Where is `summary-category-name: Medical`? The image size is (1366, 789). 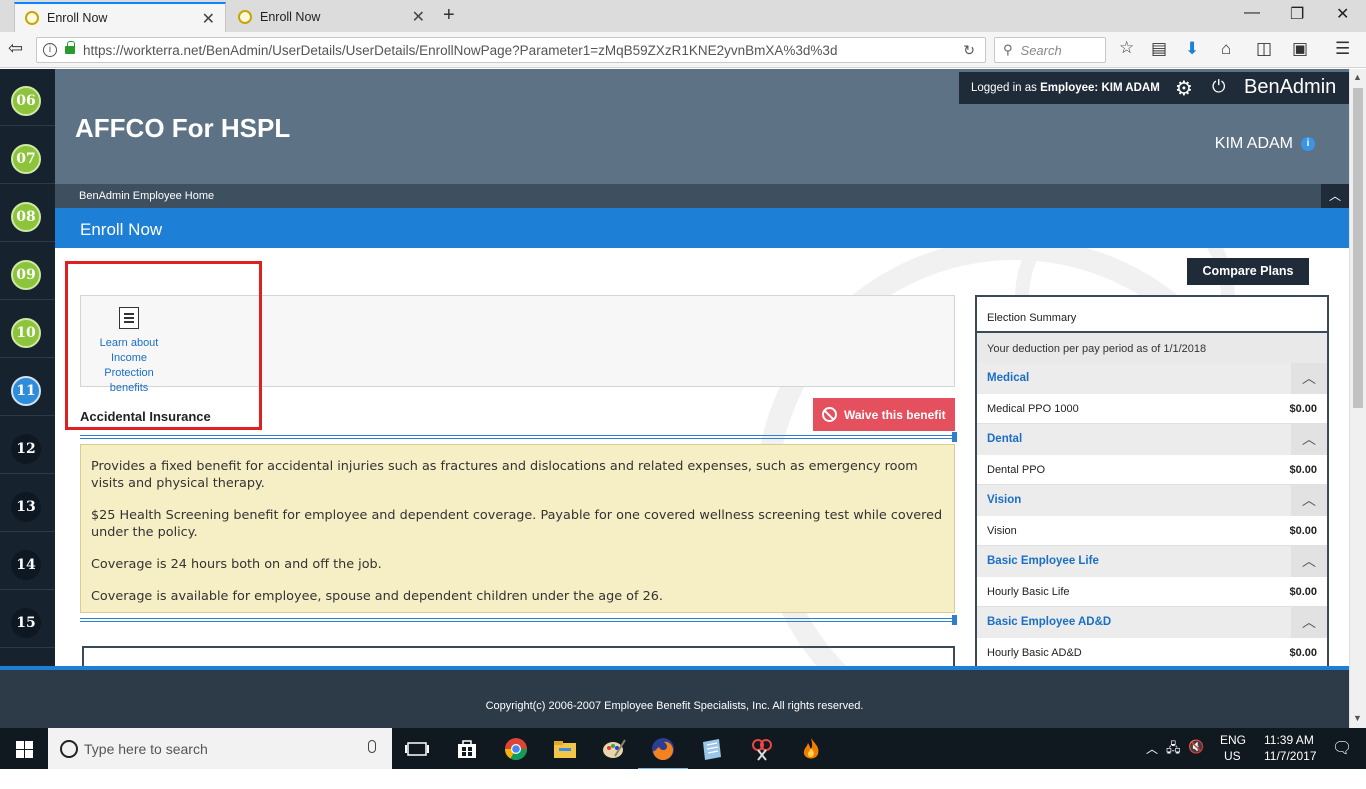 summary-category-name: Medical is located at coordinates (1008, 378).